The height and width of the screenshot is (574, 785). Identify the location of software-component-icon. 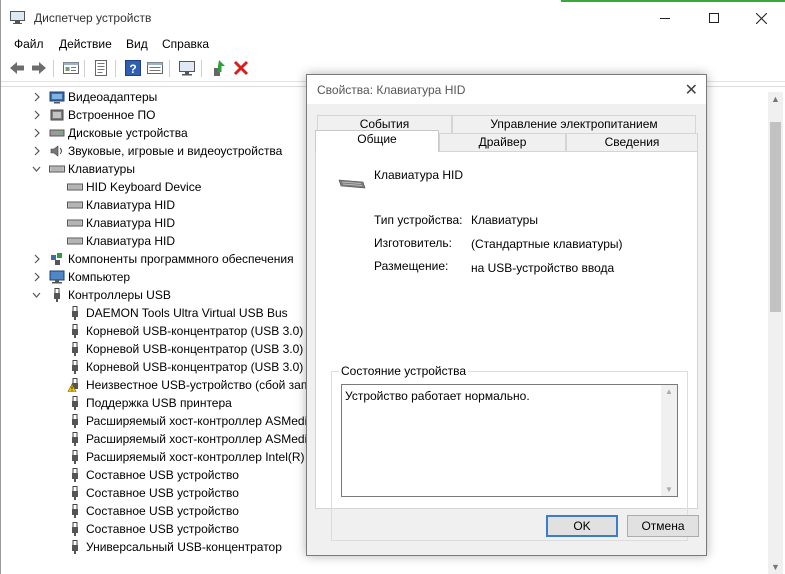
(57, 259).